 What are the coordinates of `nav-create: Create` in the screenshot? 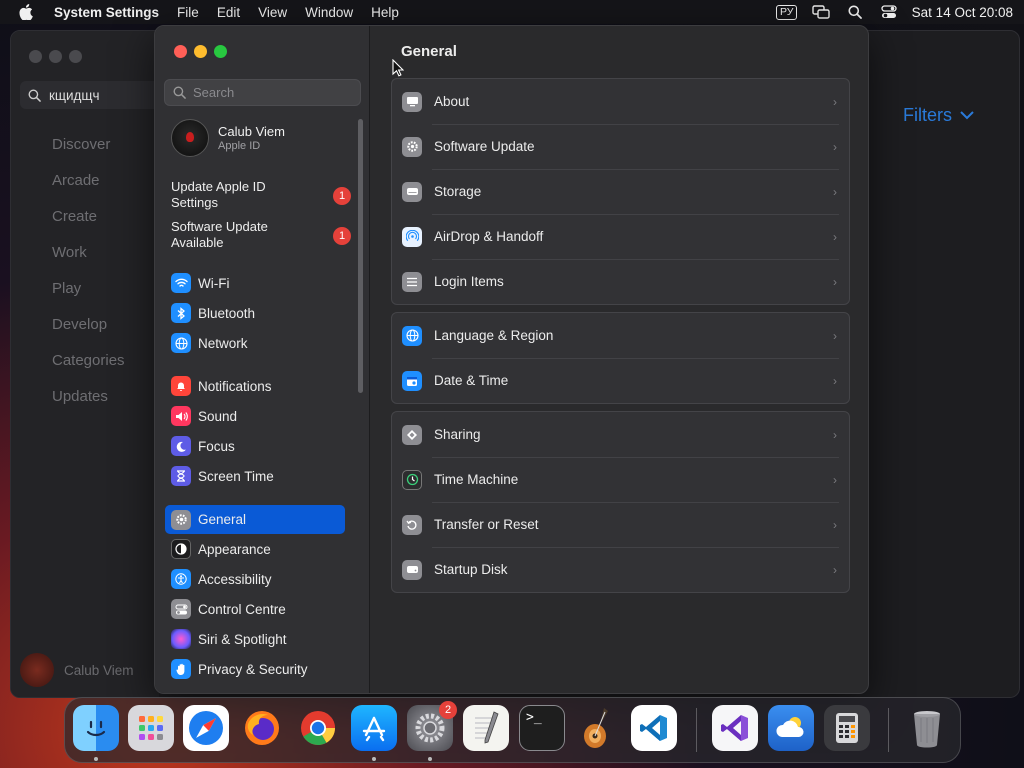 It's located at (74, 216).